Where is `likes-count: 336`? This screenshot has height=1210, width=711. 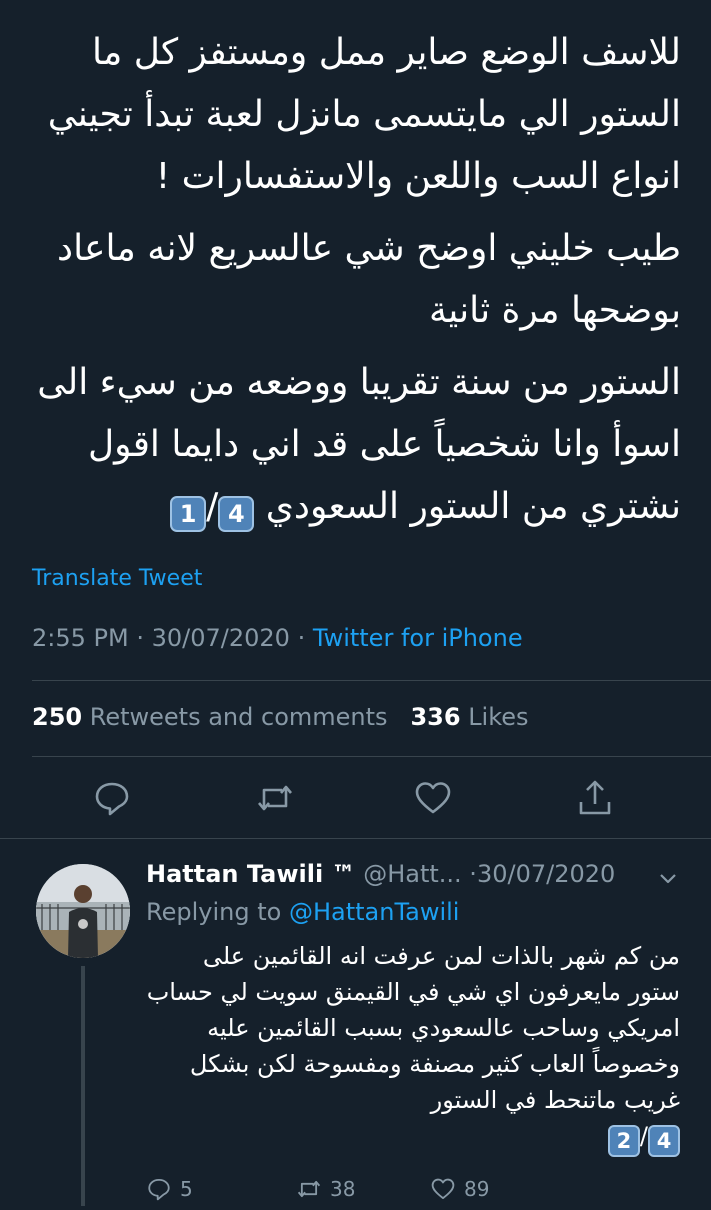
likes-count: 336 is located at coordinates (435, 717).